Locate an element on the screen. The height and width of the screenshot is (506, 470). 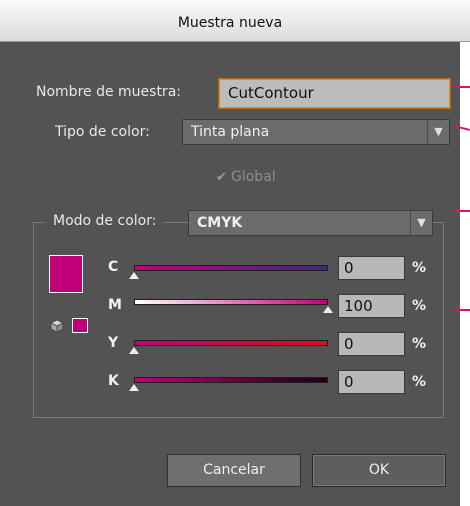
color-type-value: Tinta plana is located at coordinates (230, 132).